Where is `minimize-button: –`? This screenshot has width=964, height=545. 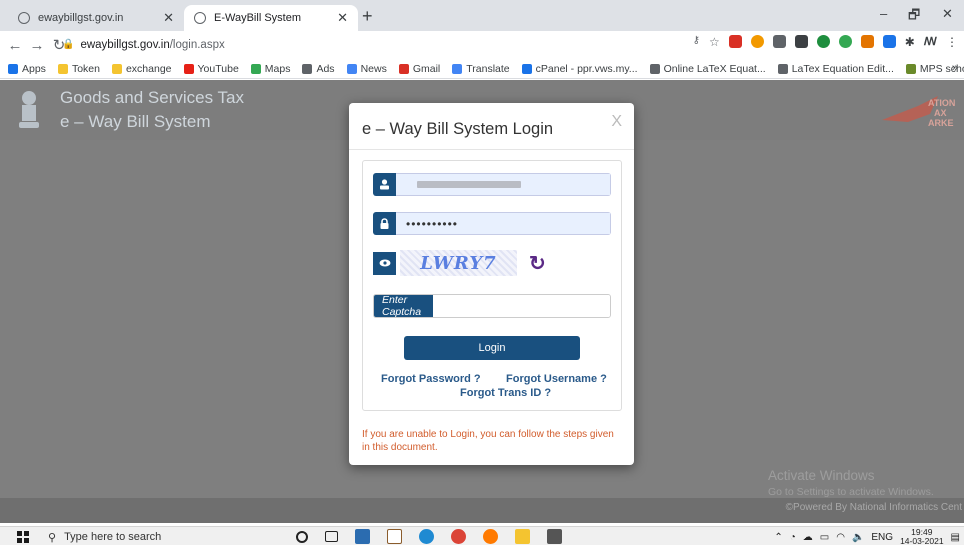 minimize-button: – is located at coordinates (883, 13).